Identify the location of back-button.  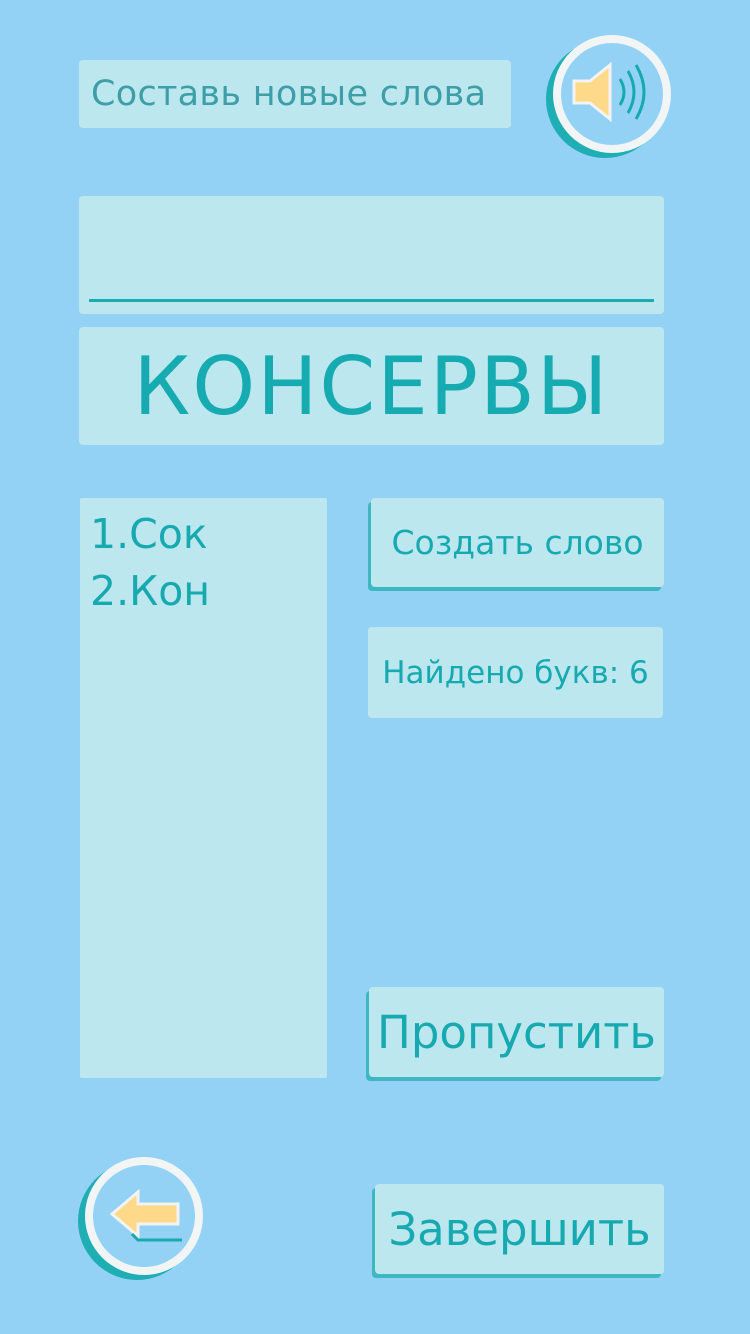
(144, 1216).